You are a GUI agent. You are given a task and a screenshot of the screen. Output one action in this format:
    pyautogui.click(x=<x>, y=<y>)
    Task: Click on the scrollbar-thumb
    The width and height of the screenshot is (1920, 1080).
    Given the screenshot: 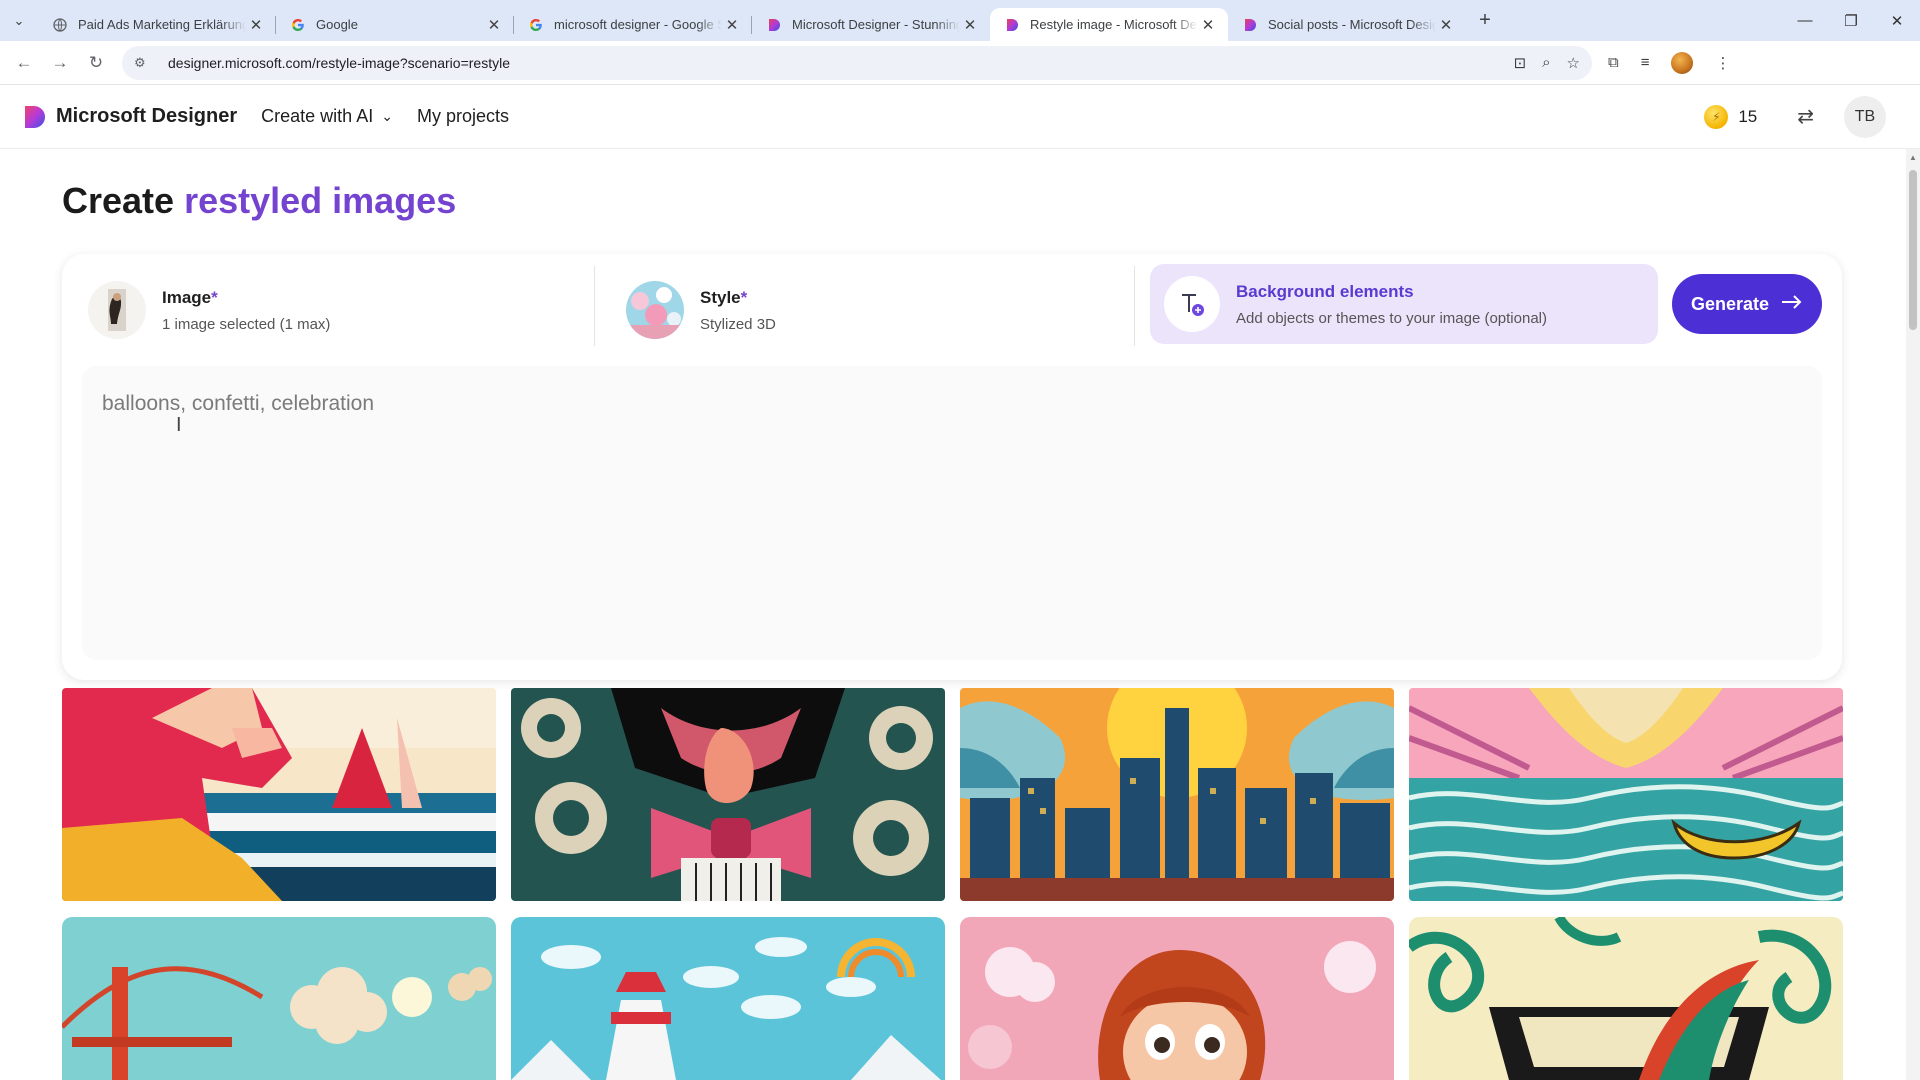 What is the action you would take?
    pyautogui.click(x=1913, y=250)
    